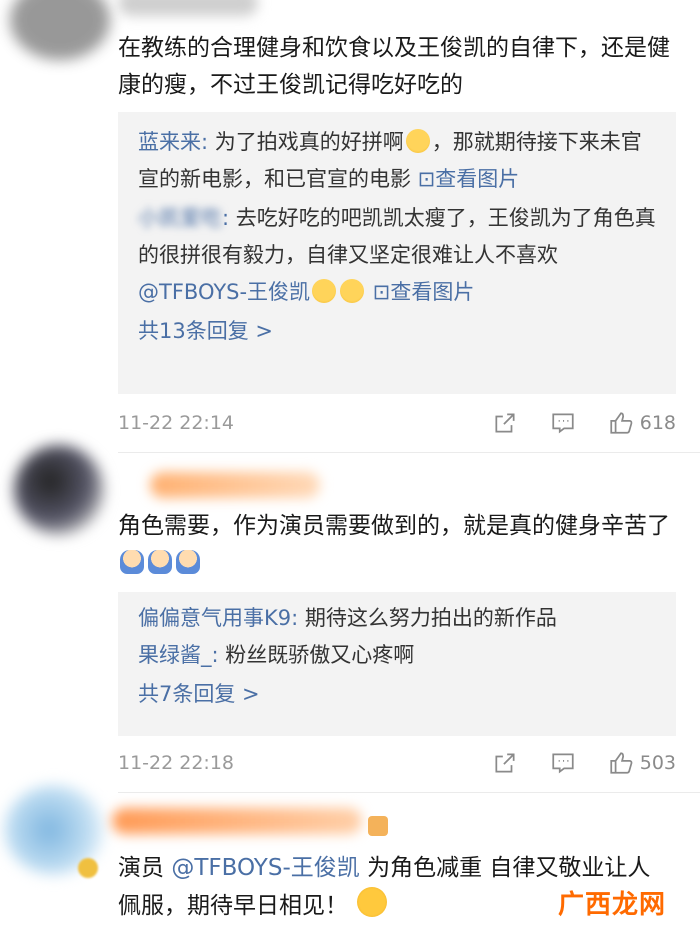  I want to click on badge-icon, so click(378, 826).